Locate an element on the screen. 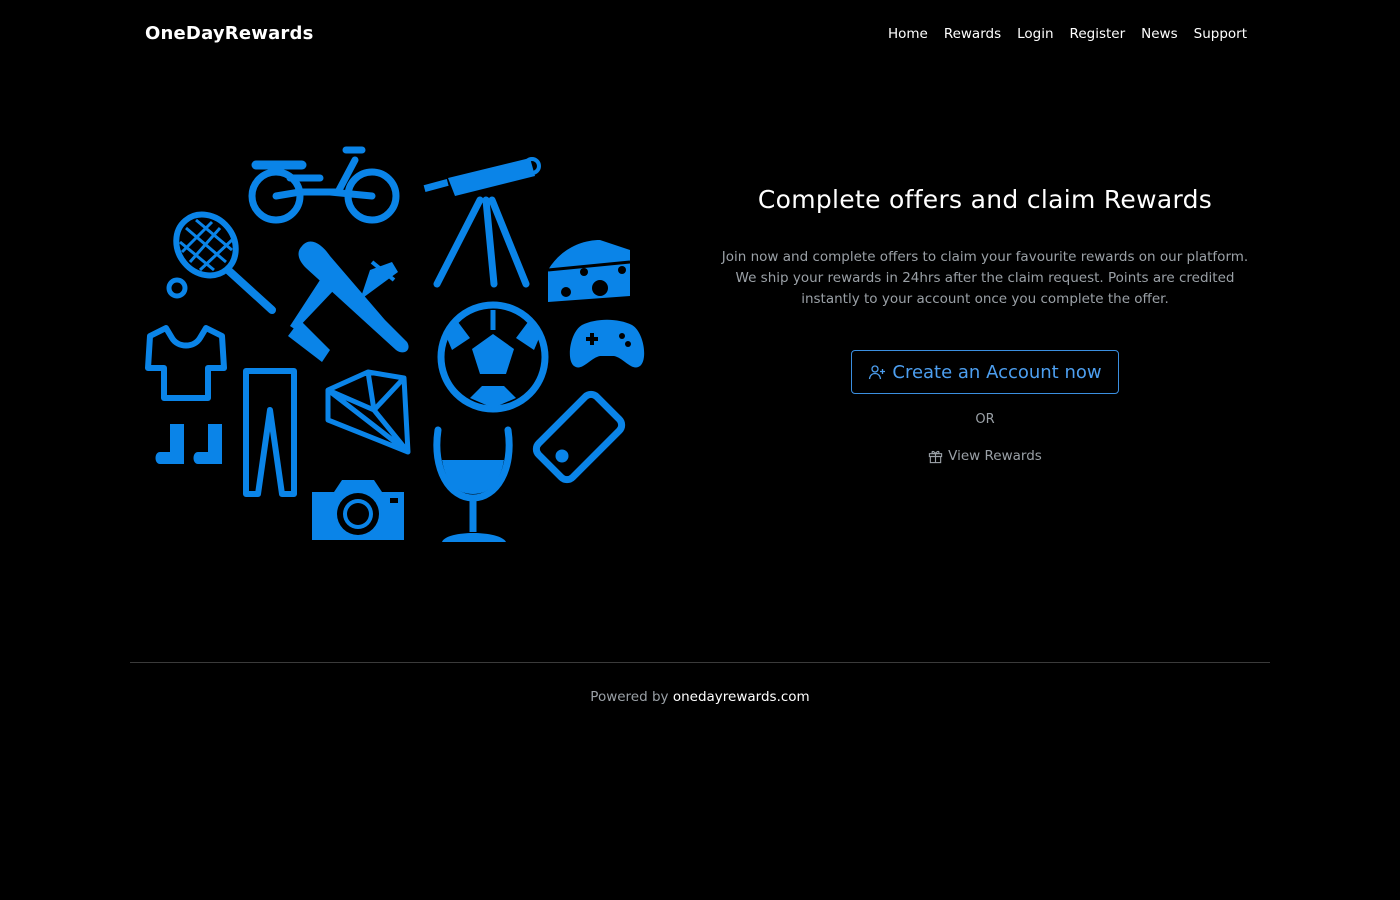  telescope-icon is located at coordinates (482, 222).